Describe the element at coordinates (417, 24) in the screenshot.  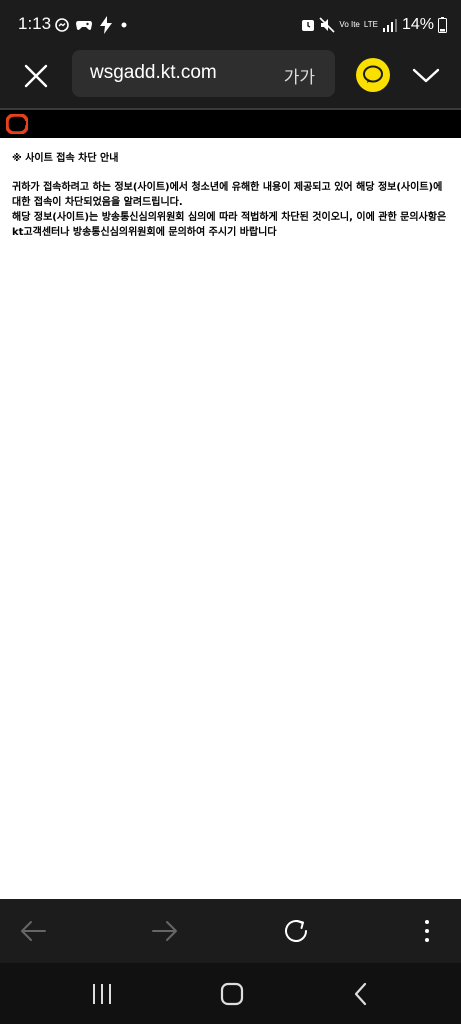
I see `battery-percent: 14%` at that location.